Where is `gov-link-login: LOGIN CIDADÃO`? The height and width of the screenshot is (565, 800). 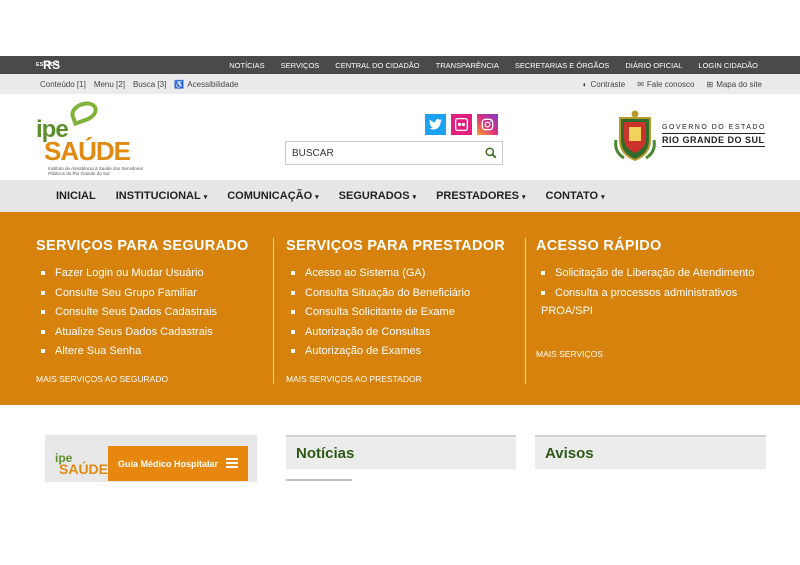
gov-link-login: LOGIN CIDADÃO is located at coordinates (728, 65).